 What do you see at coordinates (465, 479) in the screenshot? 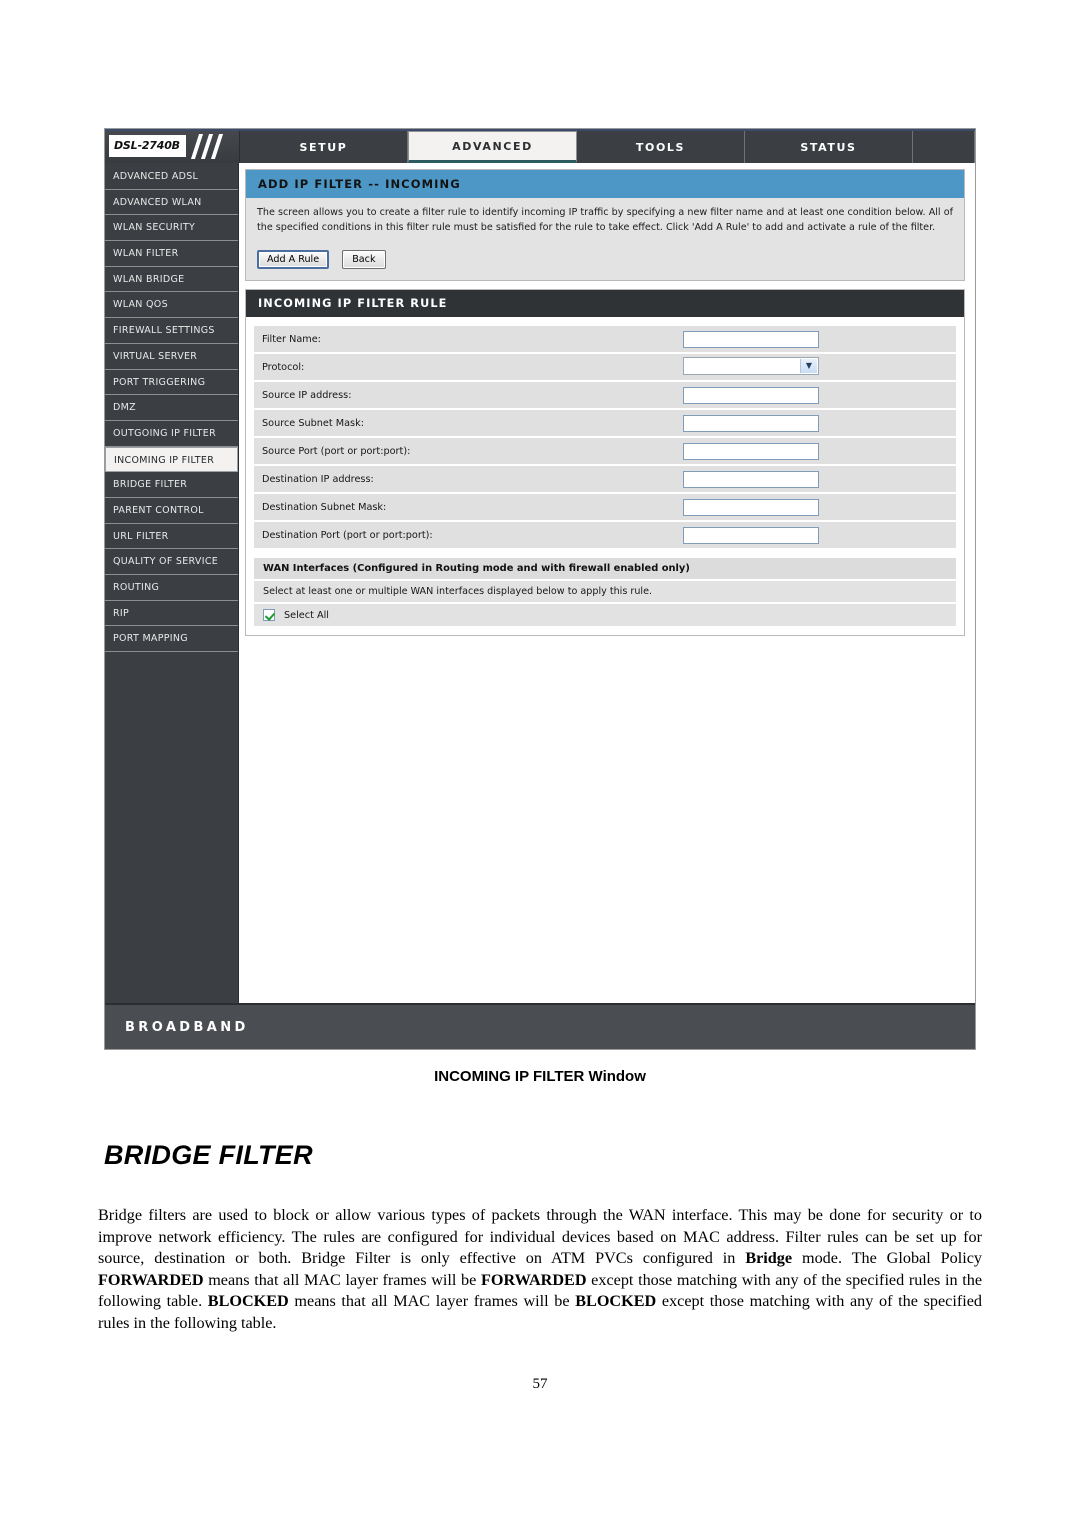
I see `label-destination-ip-address: Destination IP address:` at bounding box center [465, 479].